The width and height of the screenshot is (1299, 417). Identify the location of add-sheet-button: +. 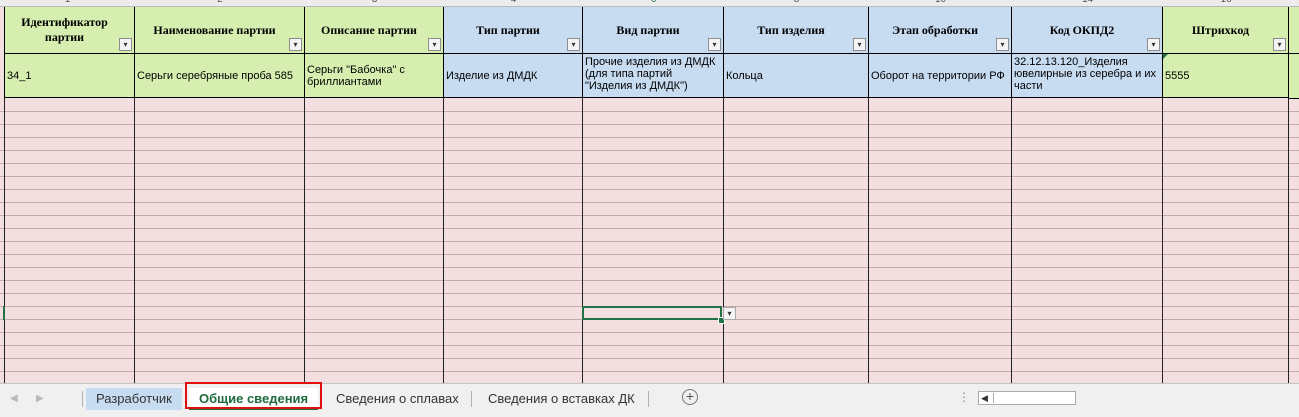
(690, 397).